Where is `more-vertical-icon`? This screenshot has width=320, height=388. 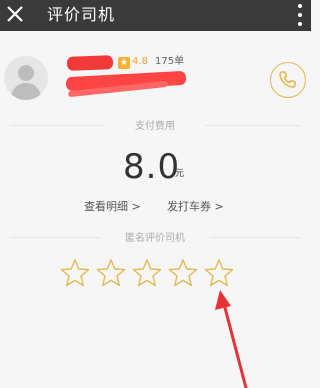 more-vertical-icon is located at coordinates (300, 15).